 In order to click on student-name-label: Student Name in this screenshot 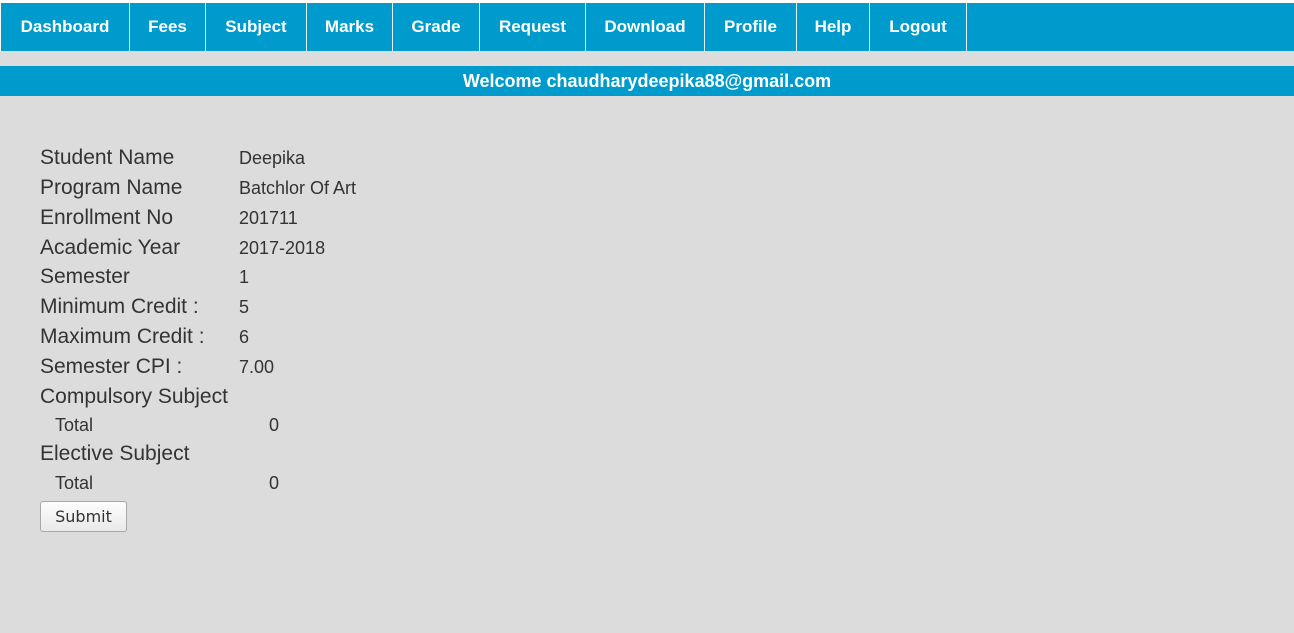, I will do `click(107, 157)`.